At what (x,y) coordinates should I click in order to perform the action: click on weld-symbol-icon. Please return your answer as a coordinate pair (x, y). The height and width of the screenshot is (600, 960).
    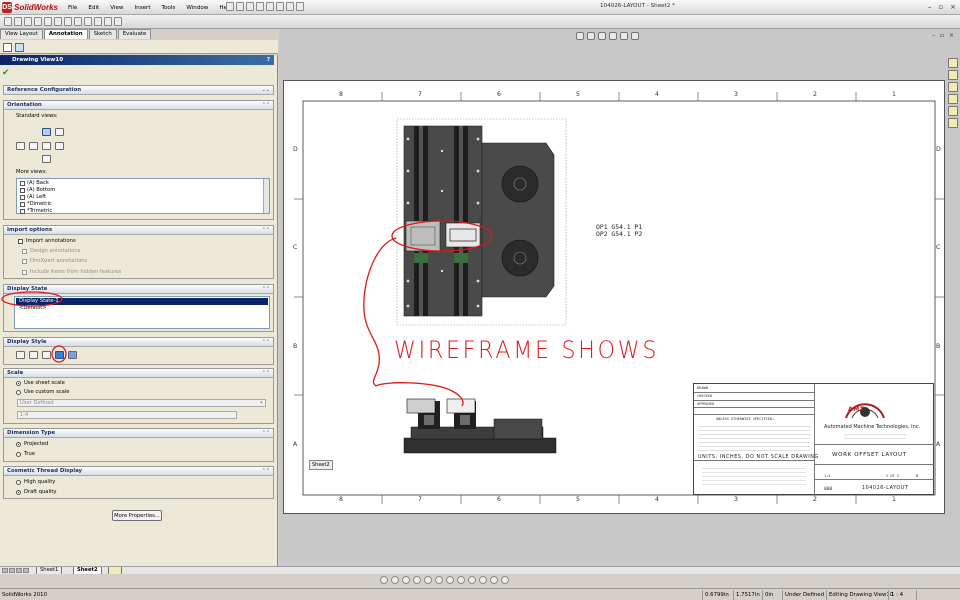
    Looking at the image, I should click on (58, 21).